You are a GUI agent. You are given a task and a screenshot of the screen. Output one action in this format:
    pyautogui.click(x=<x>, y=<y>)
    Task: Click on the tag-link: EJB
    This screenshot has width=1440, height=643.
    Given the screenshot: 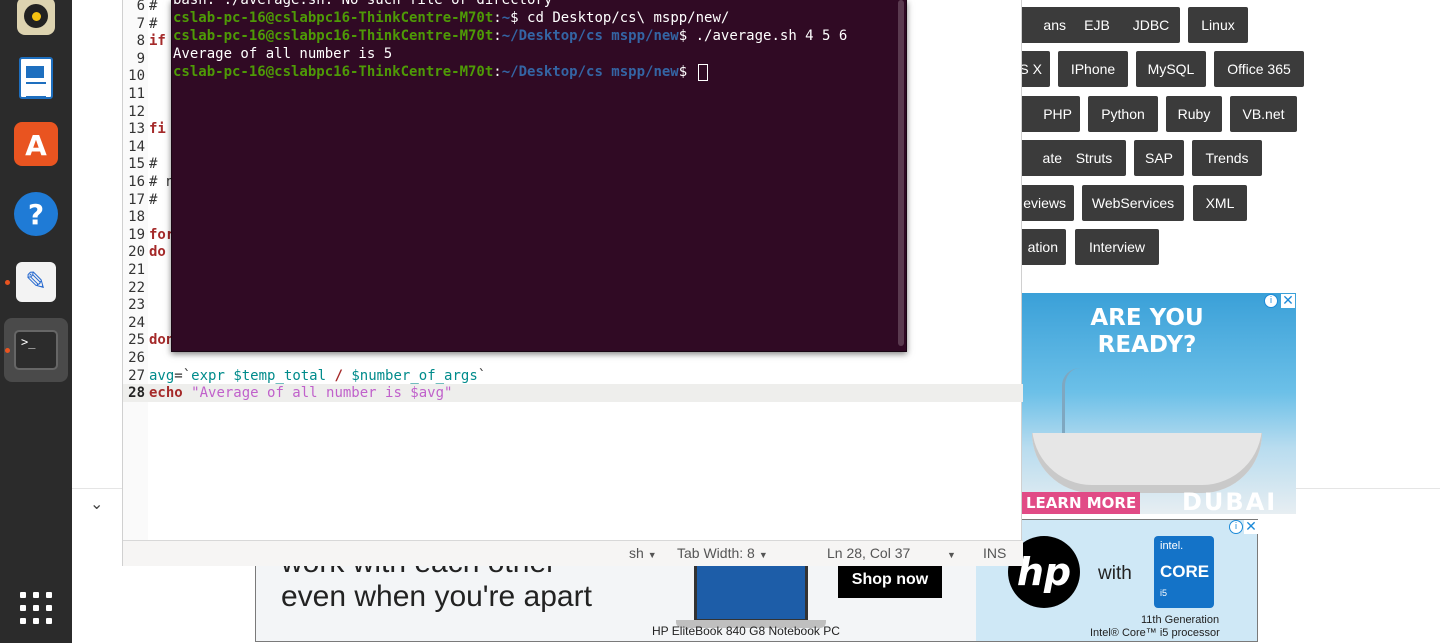 What is the action you would take?
    pyautogui.click(x=1097, y=25)
    